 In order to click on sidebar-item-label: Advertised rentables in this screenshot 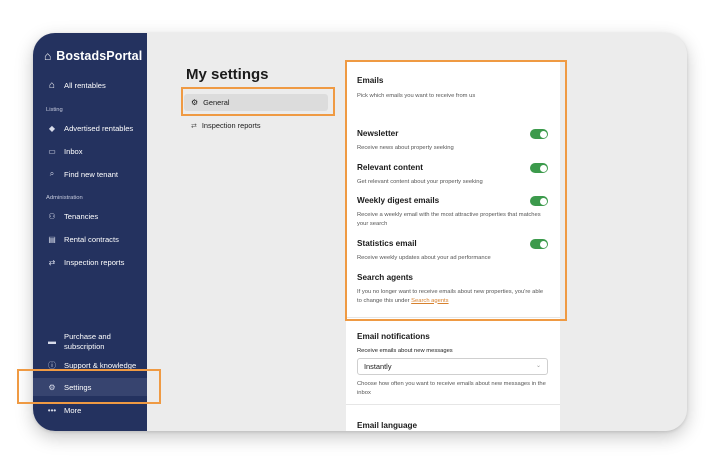, I will do `click(99, 128)`.